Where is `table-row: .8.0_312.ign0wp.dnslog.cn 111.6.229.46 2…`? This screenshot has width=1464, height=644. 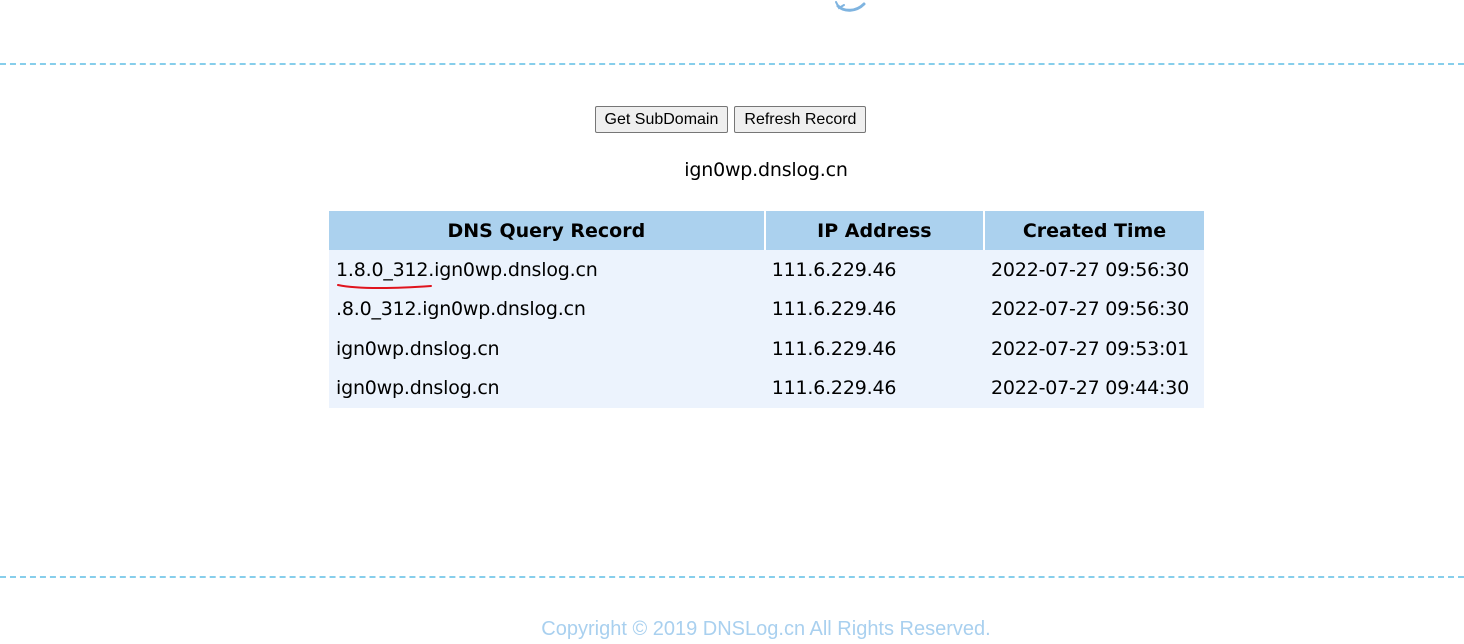 table-row: .8.0_312.ign0wp.dnslog.cn 111.6.229.46 2… is located at coordinates (766, 309).